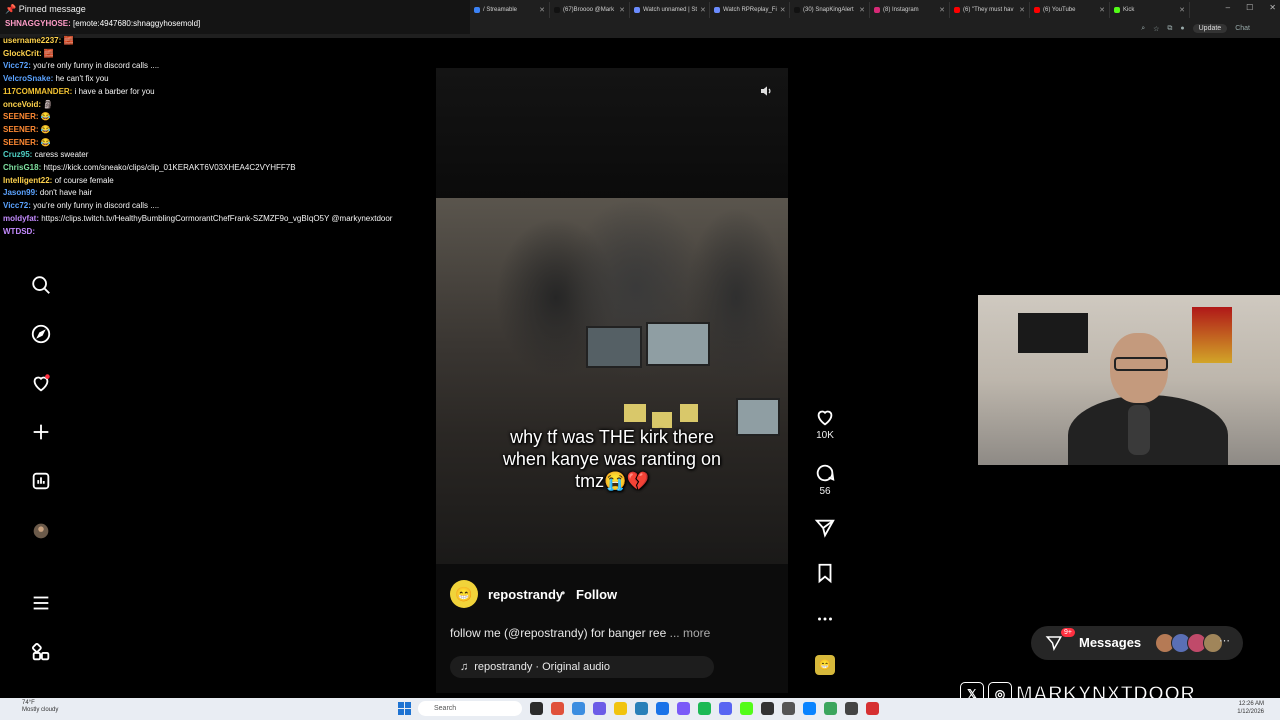 This screenshot has height=720, width=1280. What do you see at coordinates (1070, 10) in the screenshot?
I see `browser-tab: (6) YouTube ✕` at bounding box center [1070, 10].